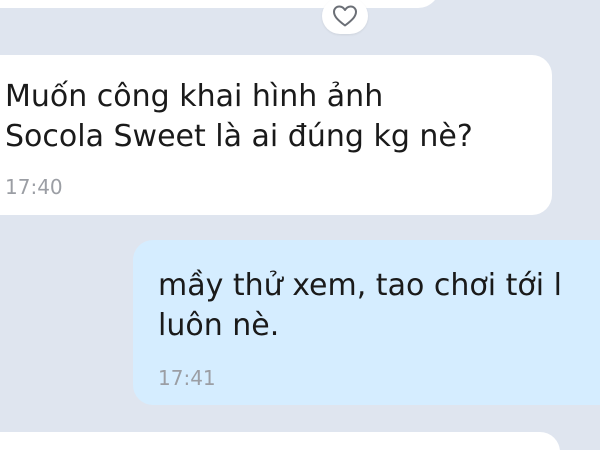 Image resolution: width=600 pixels, height=450 pixels. Describe the element at coordinates (220, 4) in the screenshot. I see `previous-message-bubble` at that location.